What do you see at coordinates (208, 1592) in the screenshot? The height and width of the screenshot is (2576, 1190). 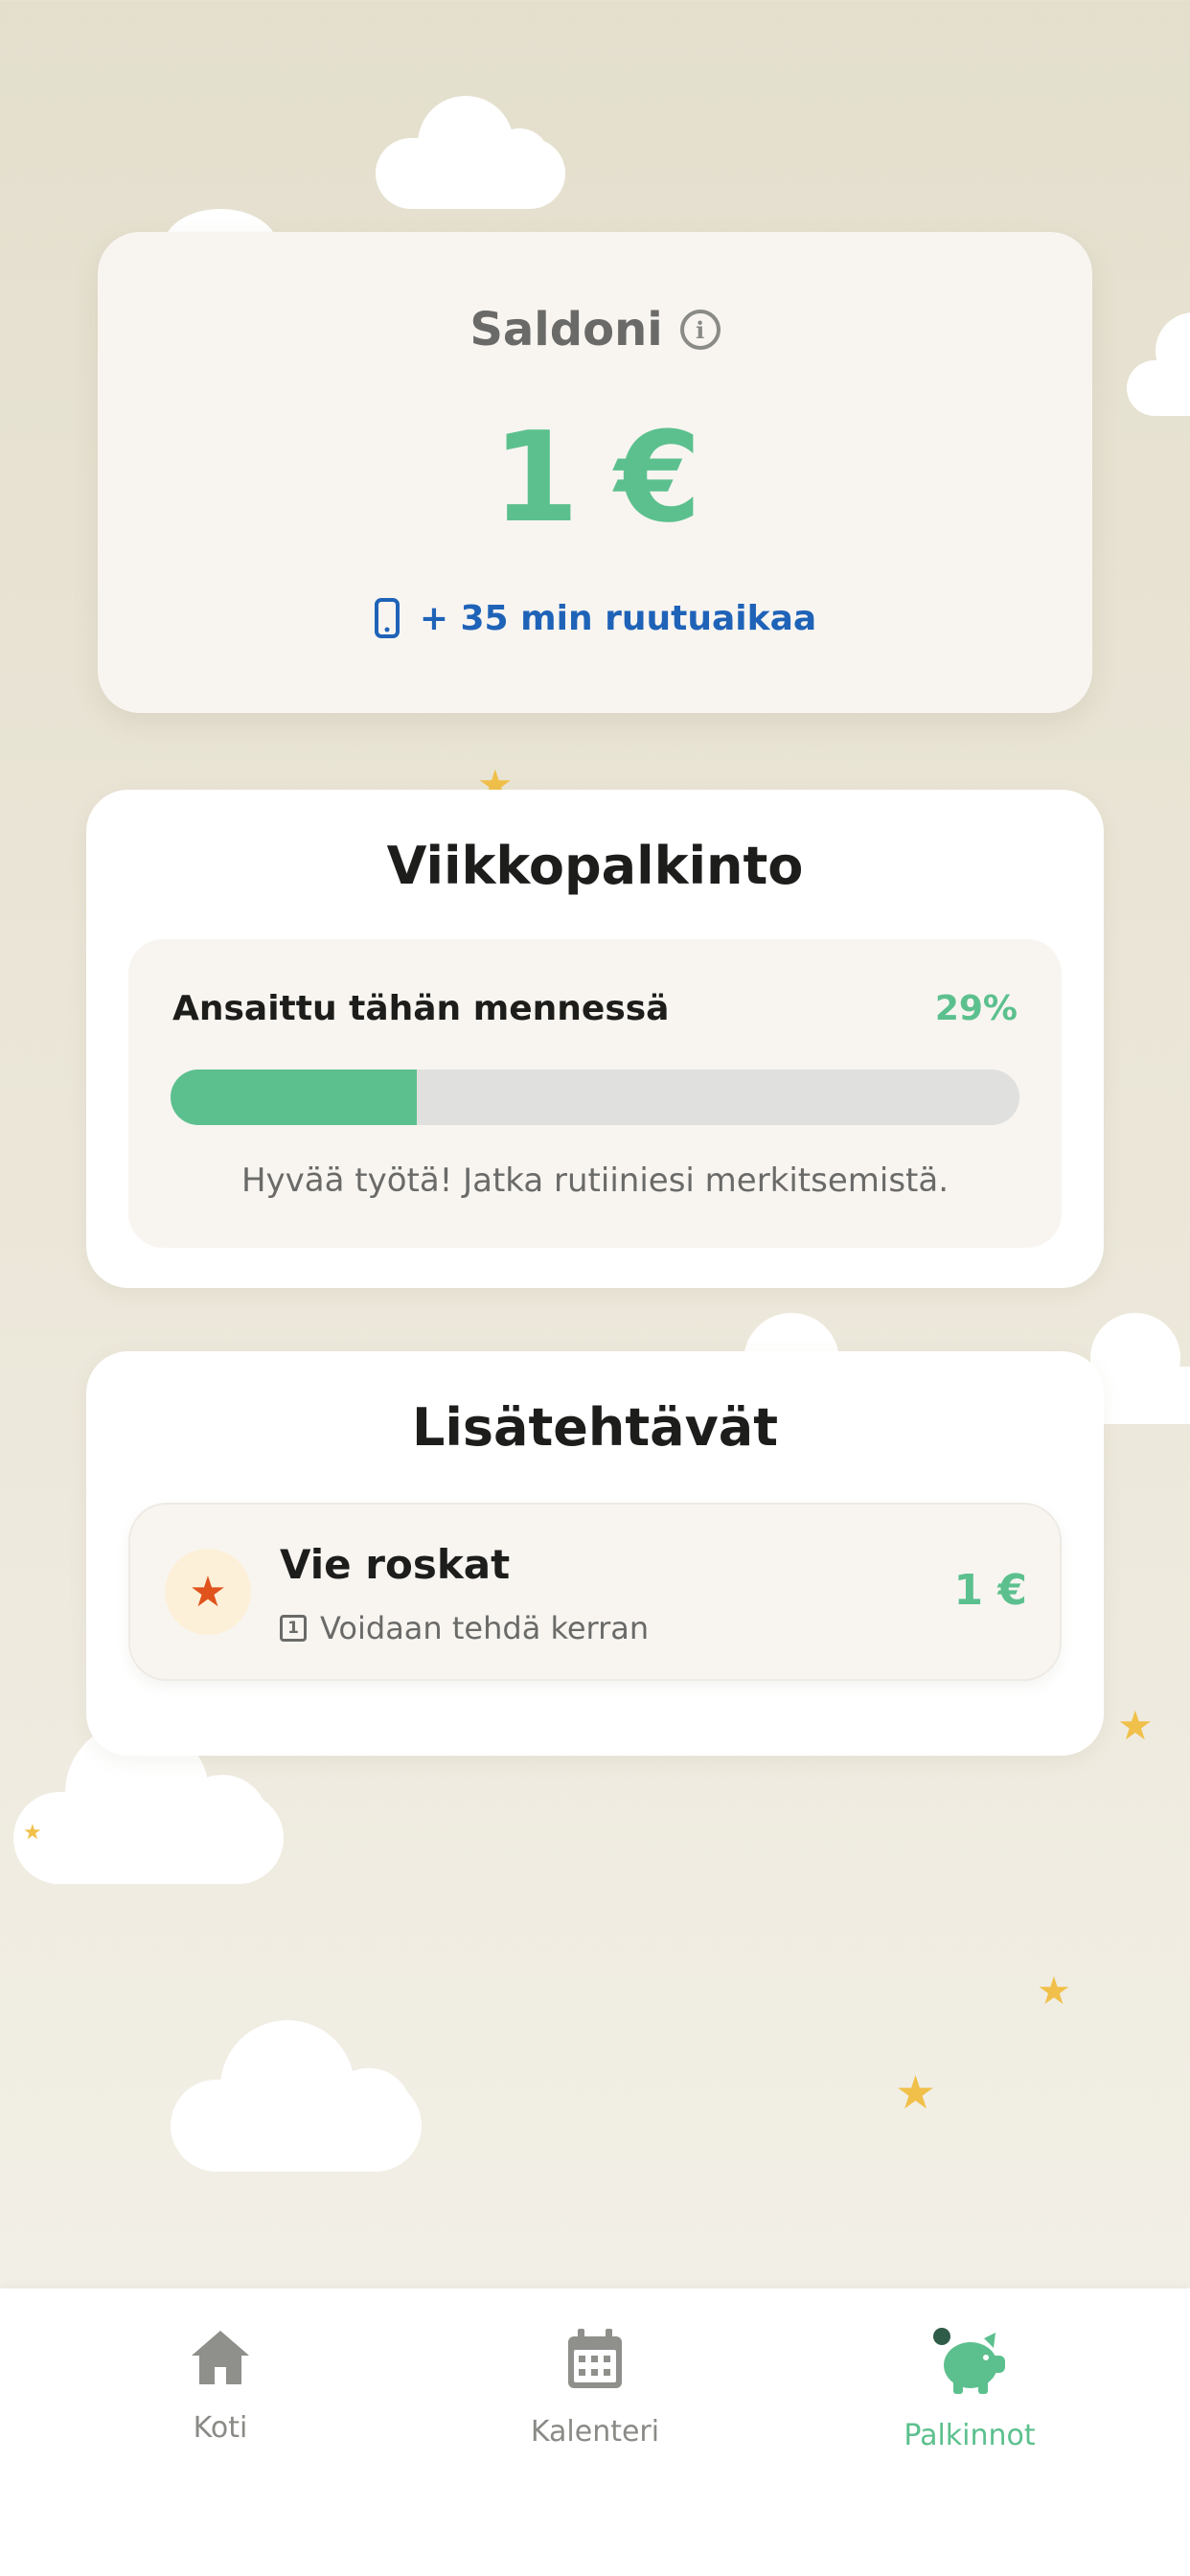 I see `star-icon: ★` at bounding box center [208, 1592].